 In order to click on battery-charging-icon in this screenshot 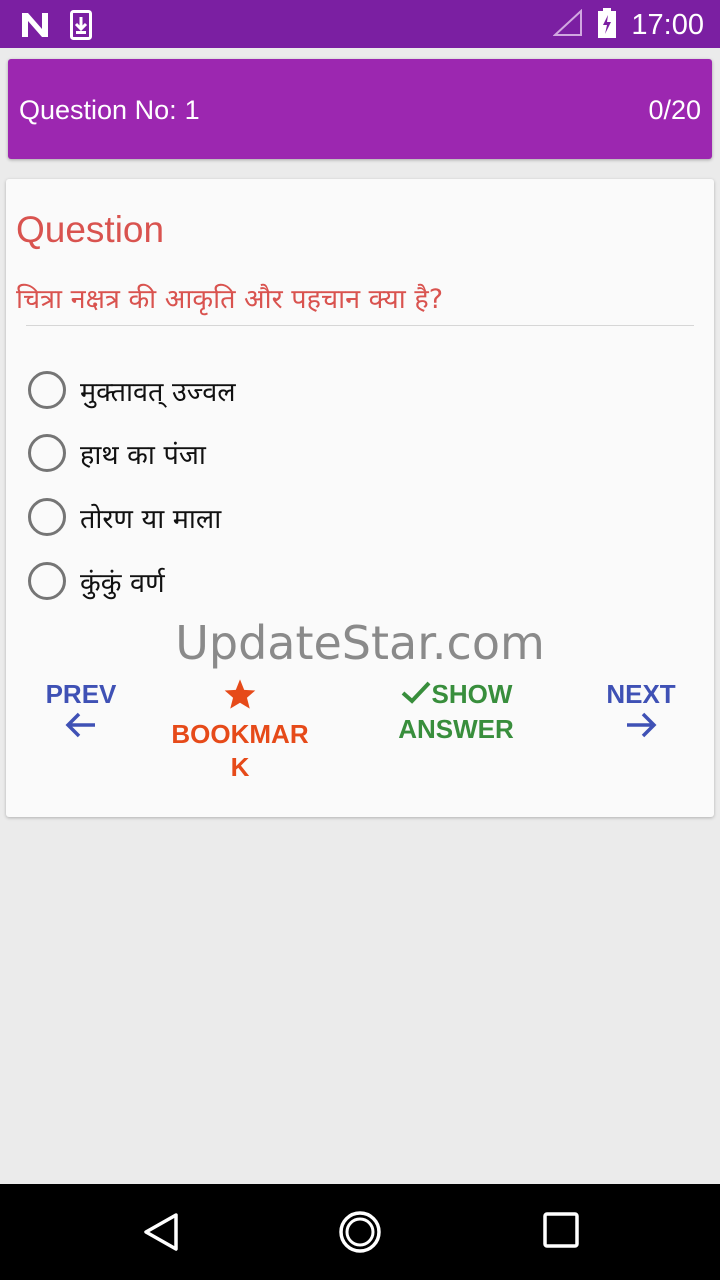, I will do `click(607, 25)`.